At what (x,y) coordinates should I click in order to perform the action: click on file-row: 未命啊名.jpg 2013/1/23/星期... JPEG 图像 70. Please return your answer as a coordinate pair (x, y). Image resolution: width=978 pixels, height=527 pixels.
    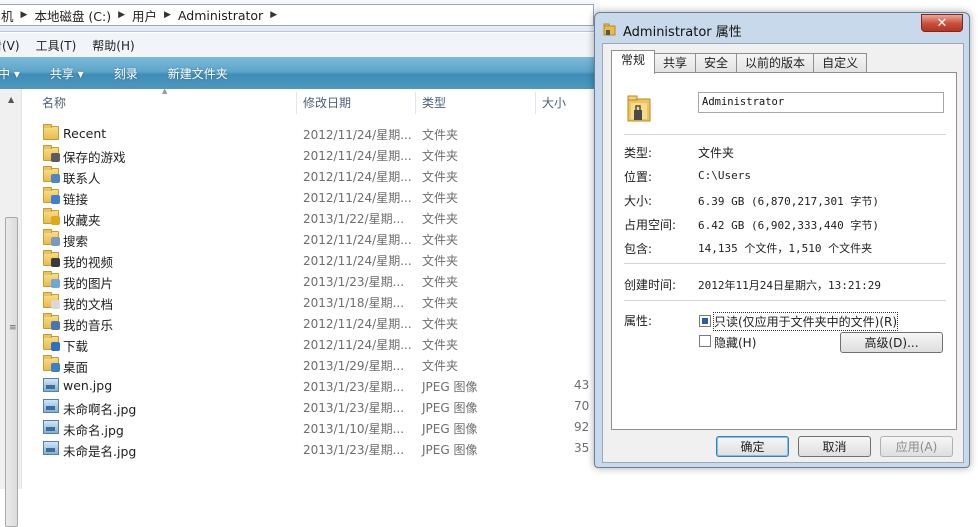
    Looking at the image, I should click on (320, 406).